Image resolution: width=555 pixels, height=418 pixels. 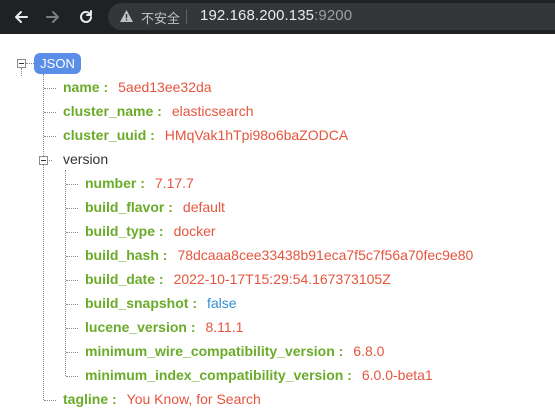 I want to click on reload-icon, so click(x=86, y=16).